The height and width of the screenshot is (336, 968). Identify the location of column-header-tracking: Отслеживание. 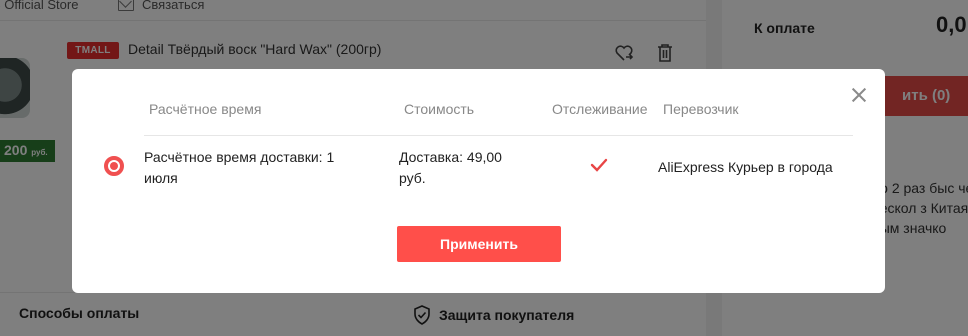
(600, 109).